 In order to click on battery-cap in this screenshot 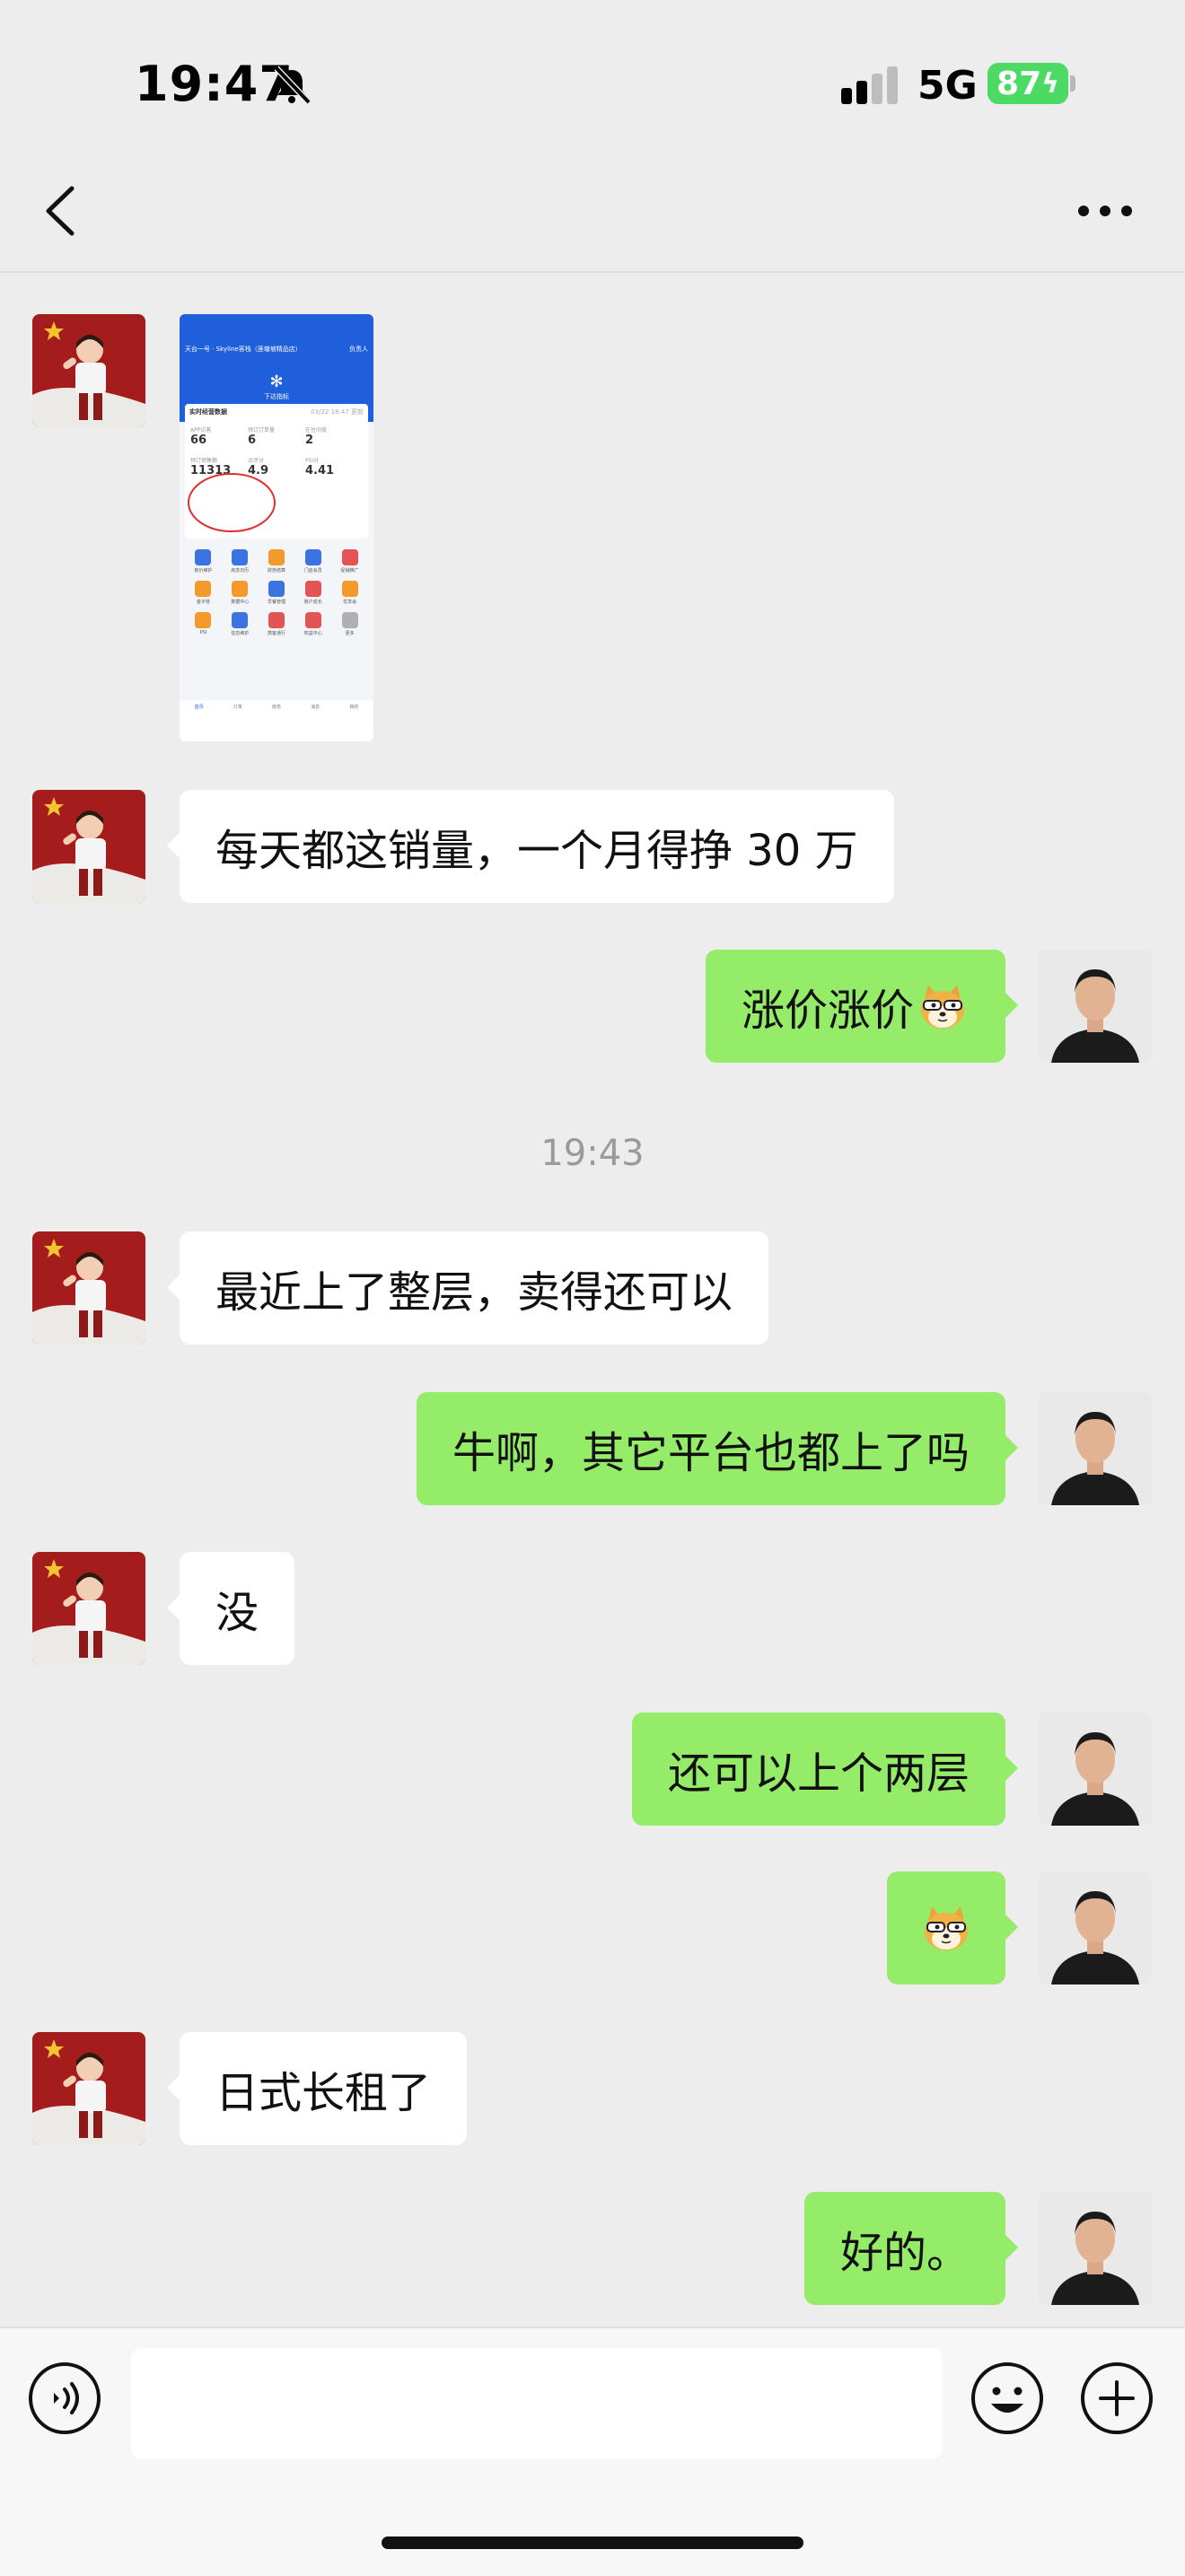, I will do `click(1072, 83)`.